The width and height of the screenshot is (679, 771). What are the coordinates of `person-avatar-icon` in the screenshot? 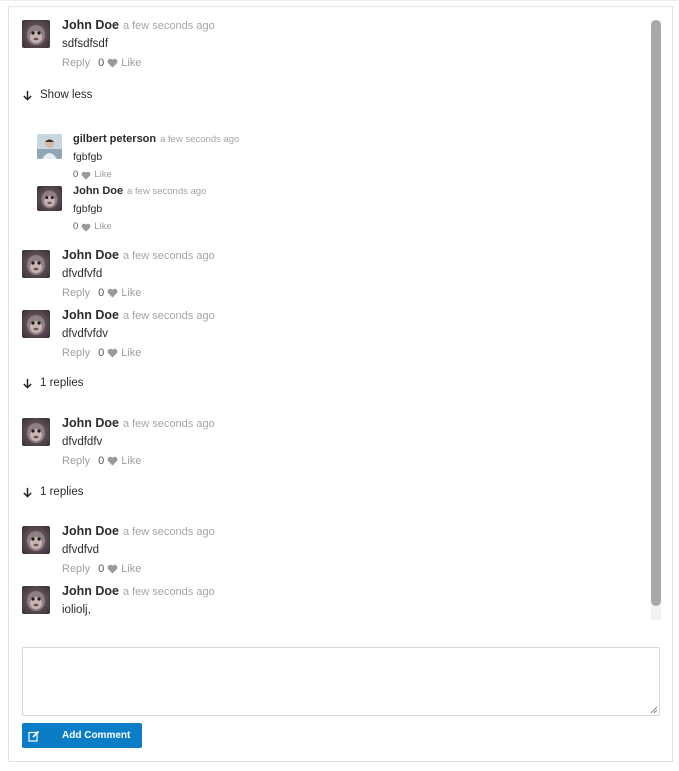 It's located at (49, 146).